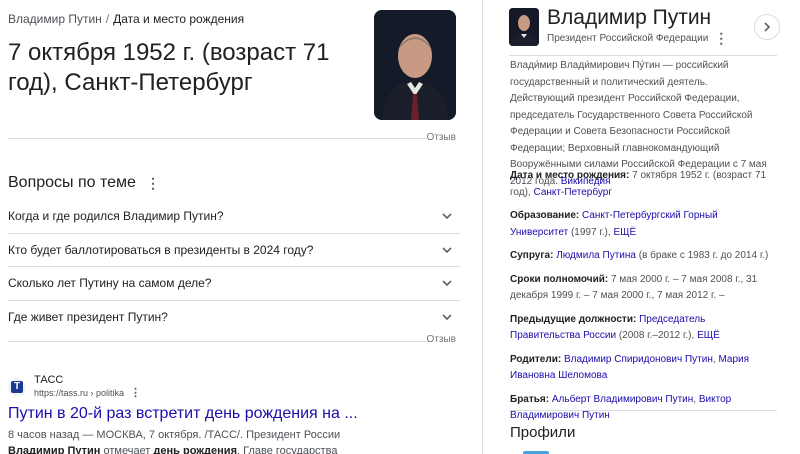 The width and height of the screenshot is (800, 454). I want to click on entity-name: Владимир Путин, so click(629, 17).